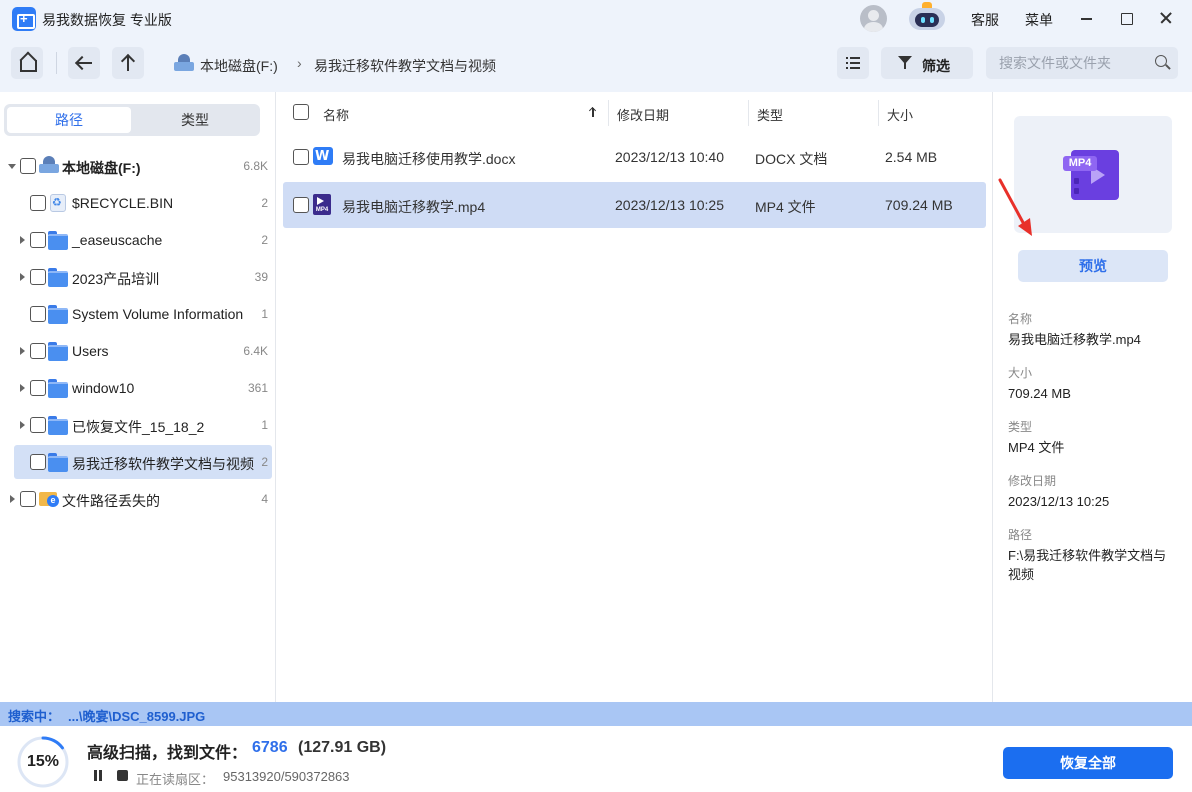  I want to click on detail-key: 名称, so click(1020, 319).